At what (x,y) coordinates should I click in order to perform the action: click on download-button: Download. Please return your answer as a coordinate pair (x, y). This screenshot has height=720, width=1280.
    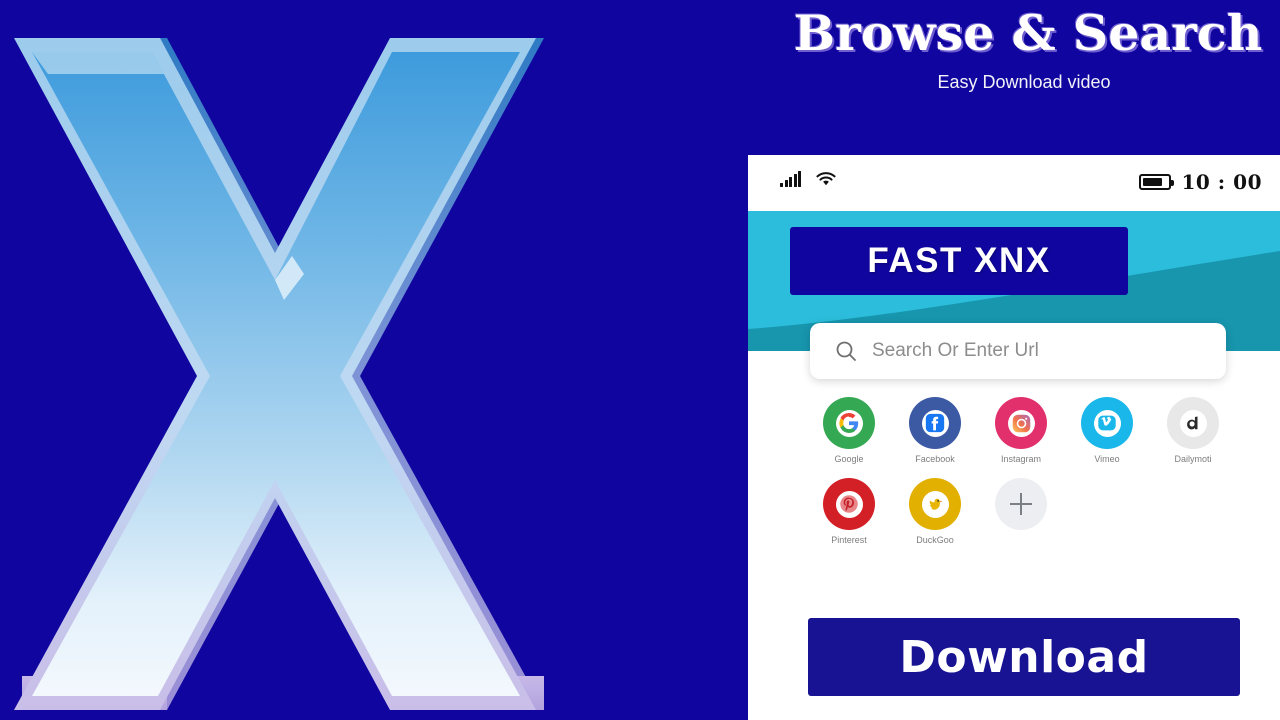
    Looking at the image, I should click on (1024, 657).